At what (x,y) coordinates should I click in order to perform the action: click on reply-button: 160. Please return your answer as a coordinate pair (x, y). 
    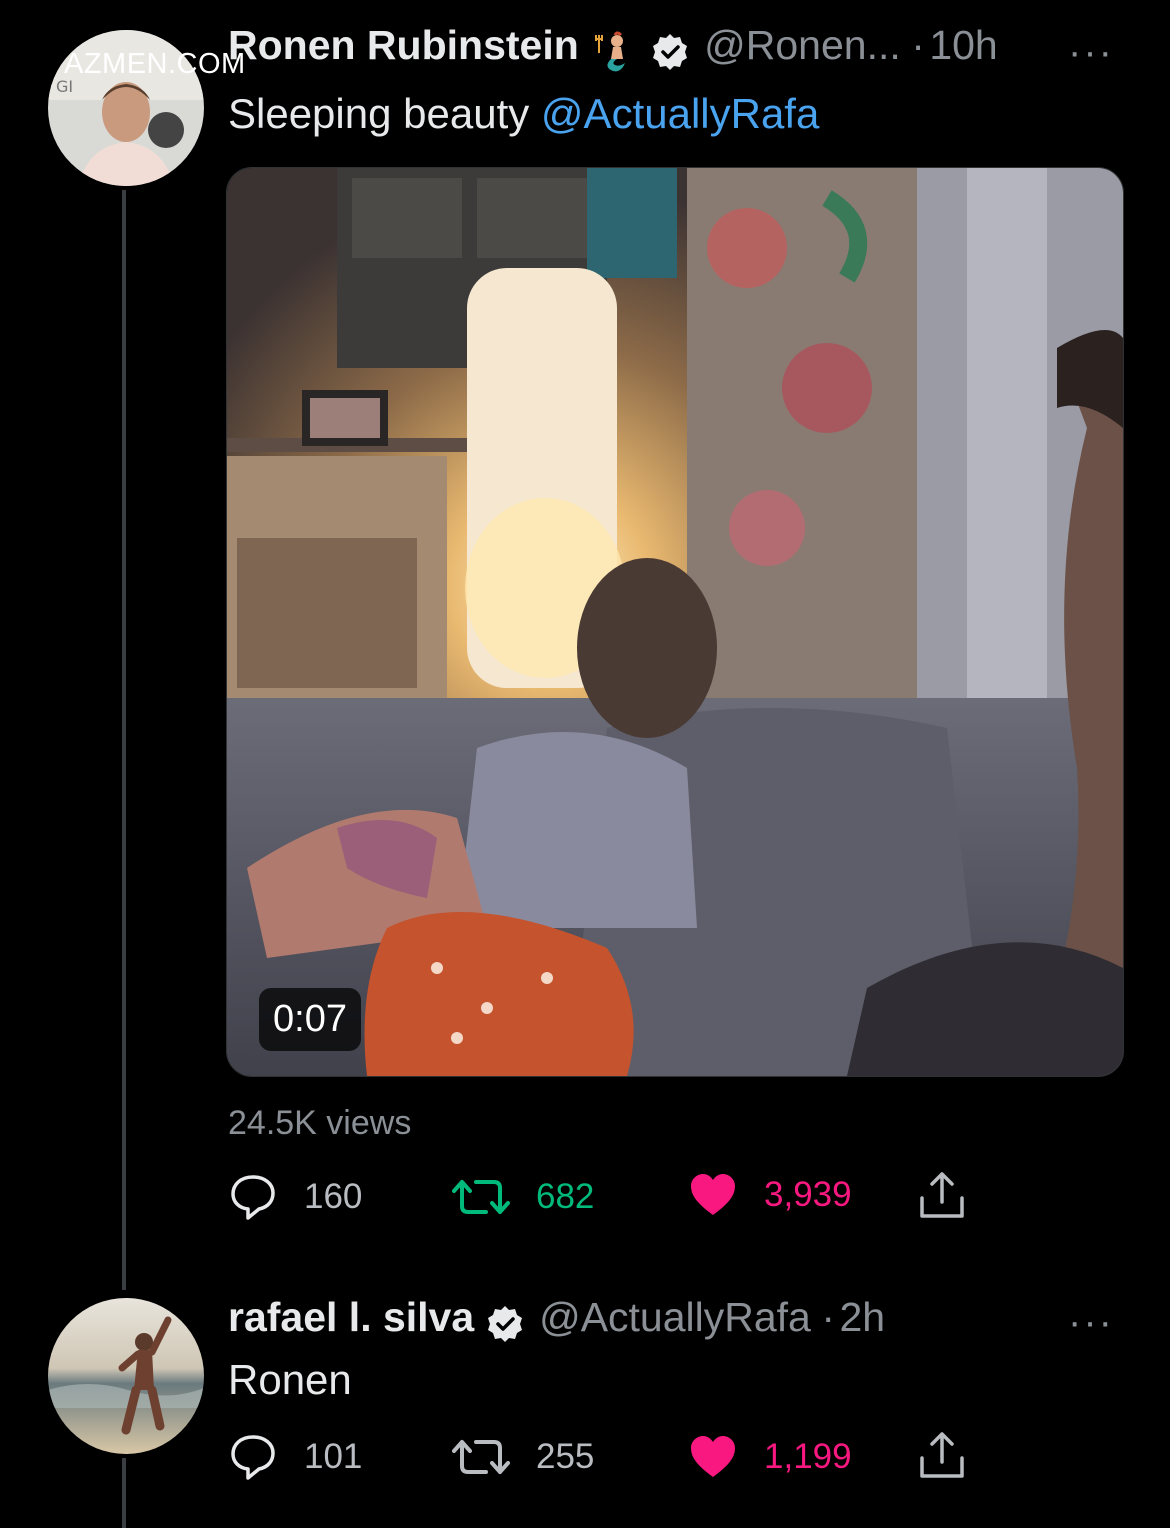
    Looking at the image, I should click on (295, 1197).